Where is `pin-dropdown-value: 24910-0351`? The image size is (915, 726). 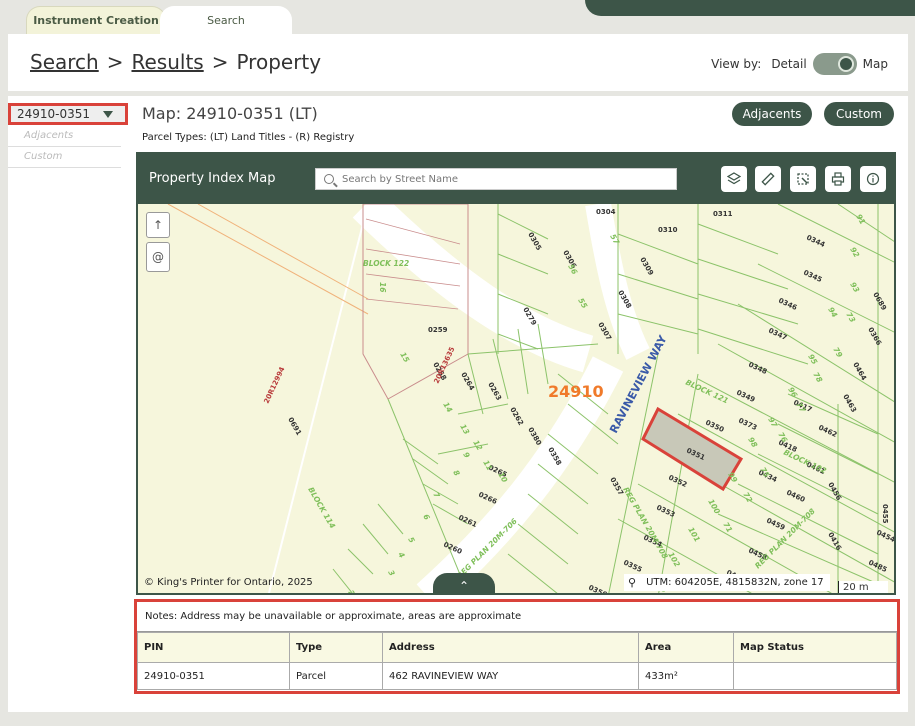 pin-dropdown-value: 24910-0351 is located at coordinates (54, 114).